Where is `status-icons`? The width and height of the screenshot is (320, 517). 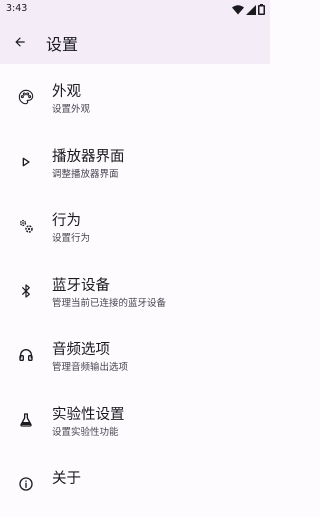
status-icons is located at coordinates (248, 9).